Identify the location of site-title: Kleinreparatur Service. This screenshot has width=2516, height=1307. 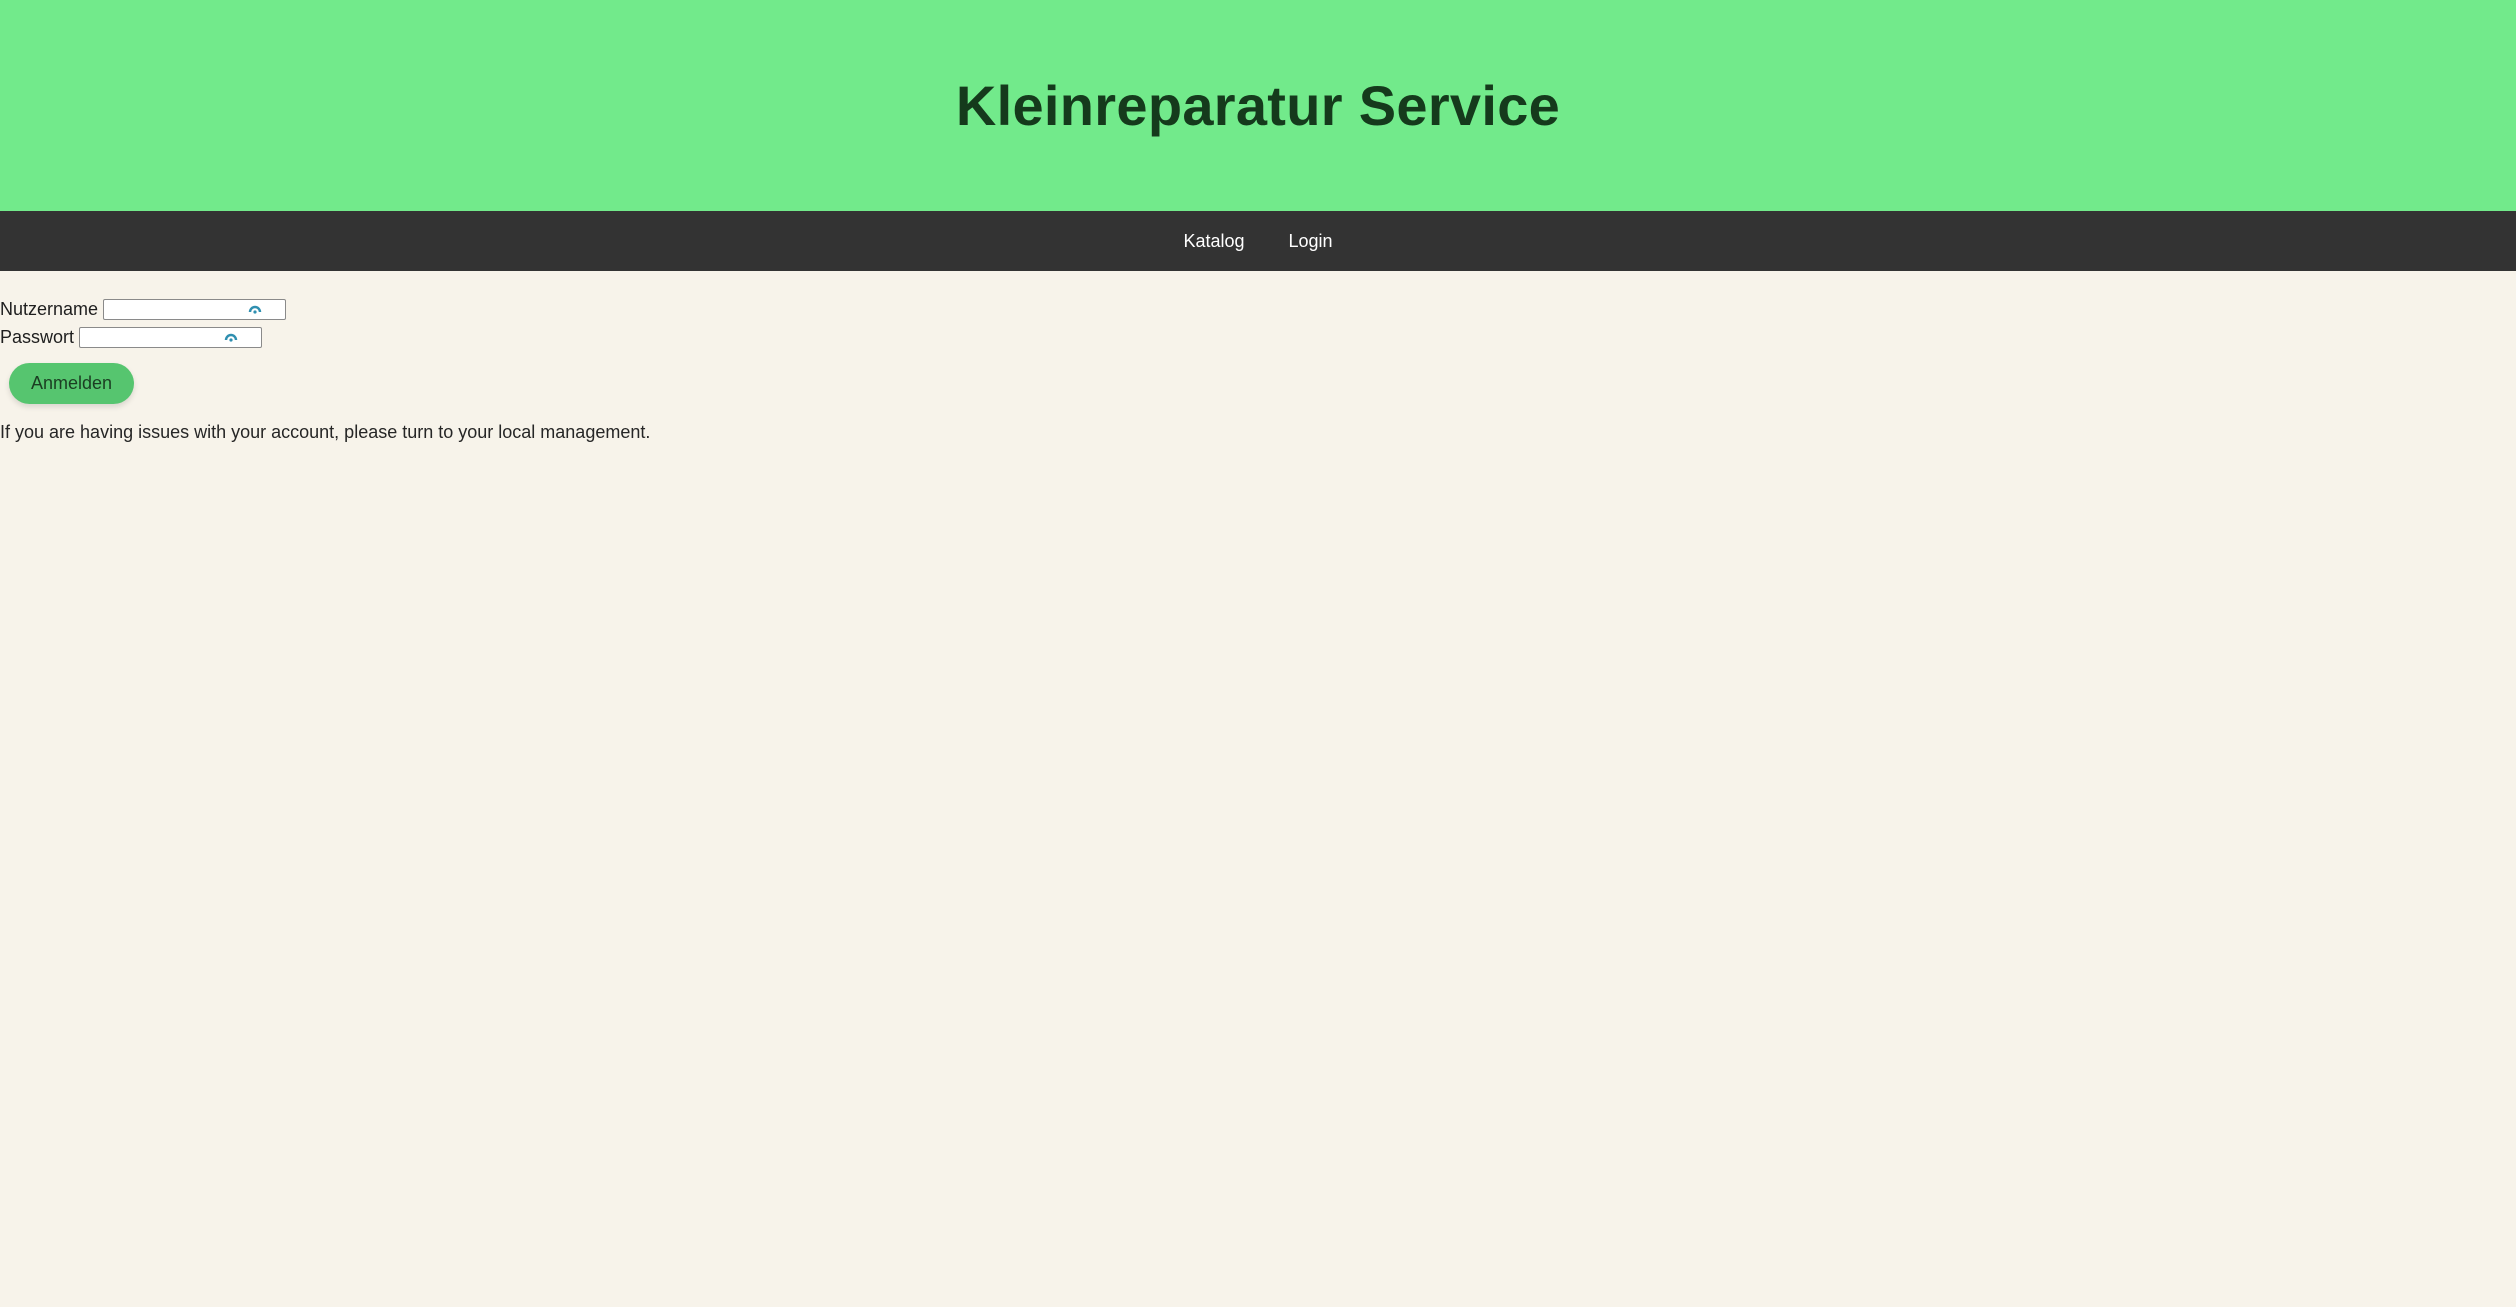
(1258, 105).